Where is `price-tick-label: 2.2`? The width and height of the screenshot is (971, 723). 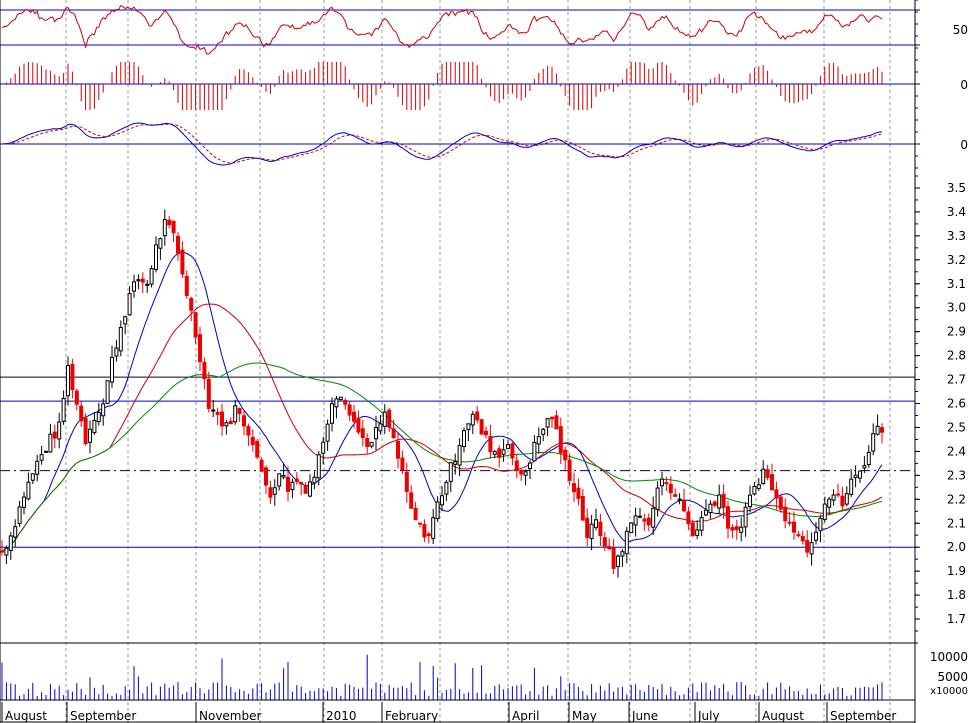 price-tick-label: 2.2 is located at coordinates (956, 499).